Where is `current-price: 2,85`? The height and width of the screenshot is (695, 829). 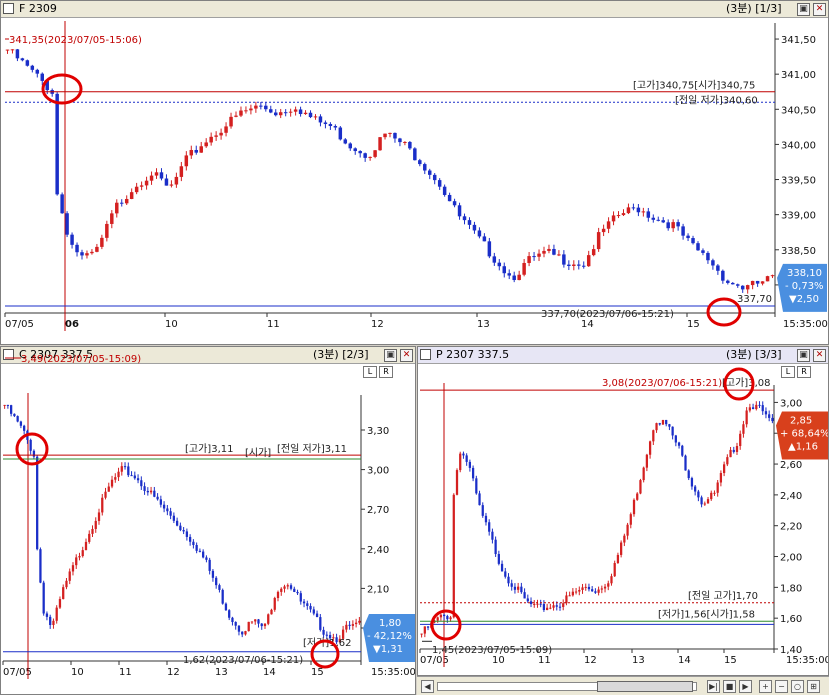 current-price: 2,85 is located at coordinates (801, 421).